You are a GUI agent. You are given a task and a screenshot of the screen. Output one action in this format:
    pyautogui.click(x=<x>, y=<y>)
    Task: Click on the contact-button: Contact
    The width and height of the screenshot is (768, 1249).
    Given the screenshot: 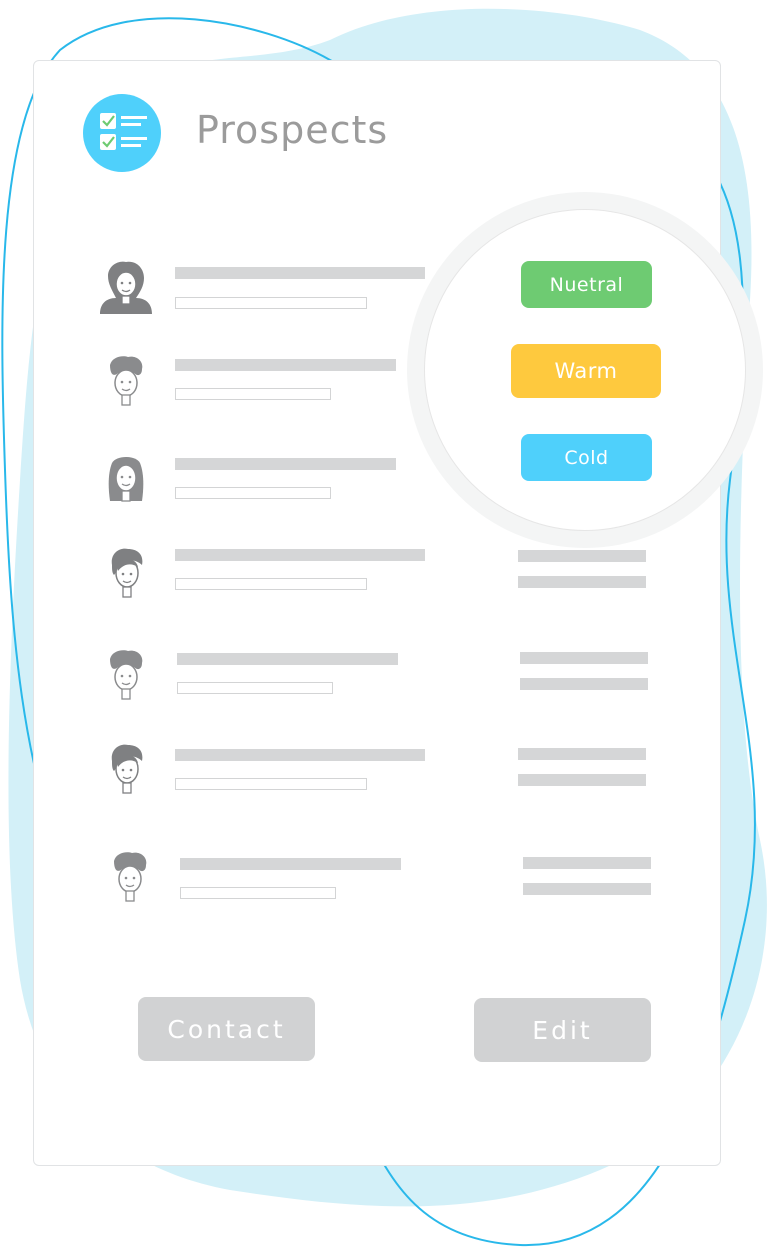 What is the action you would take?
    pyautogui.click(x=226, y=1029)
    